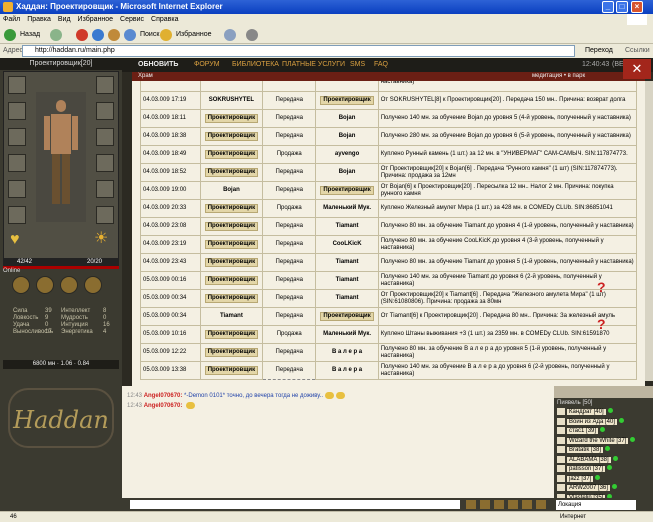 Image resolution: width=653 pixels, height=522 pixels. Describe the element at coordinates (255, 65) in the screenshot. I see `library-link: БИБЛИОТЕКА` at that location.